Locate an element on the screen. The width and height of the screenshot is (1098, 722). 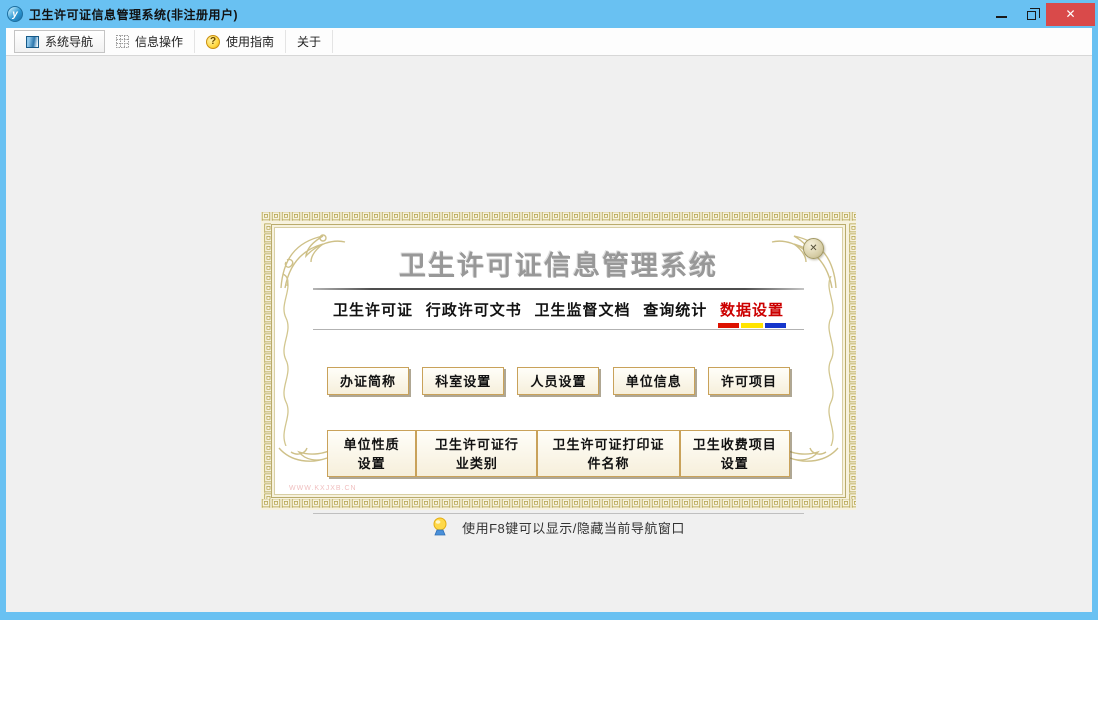
active-tab-underline is located at coordinates (751, 325).